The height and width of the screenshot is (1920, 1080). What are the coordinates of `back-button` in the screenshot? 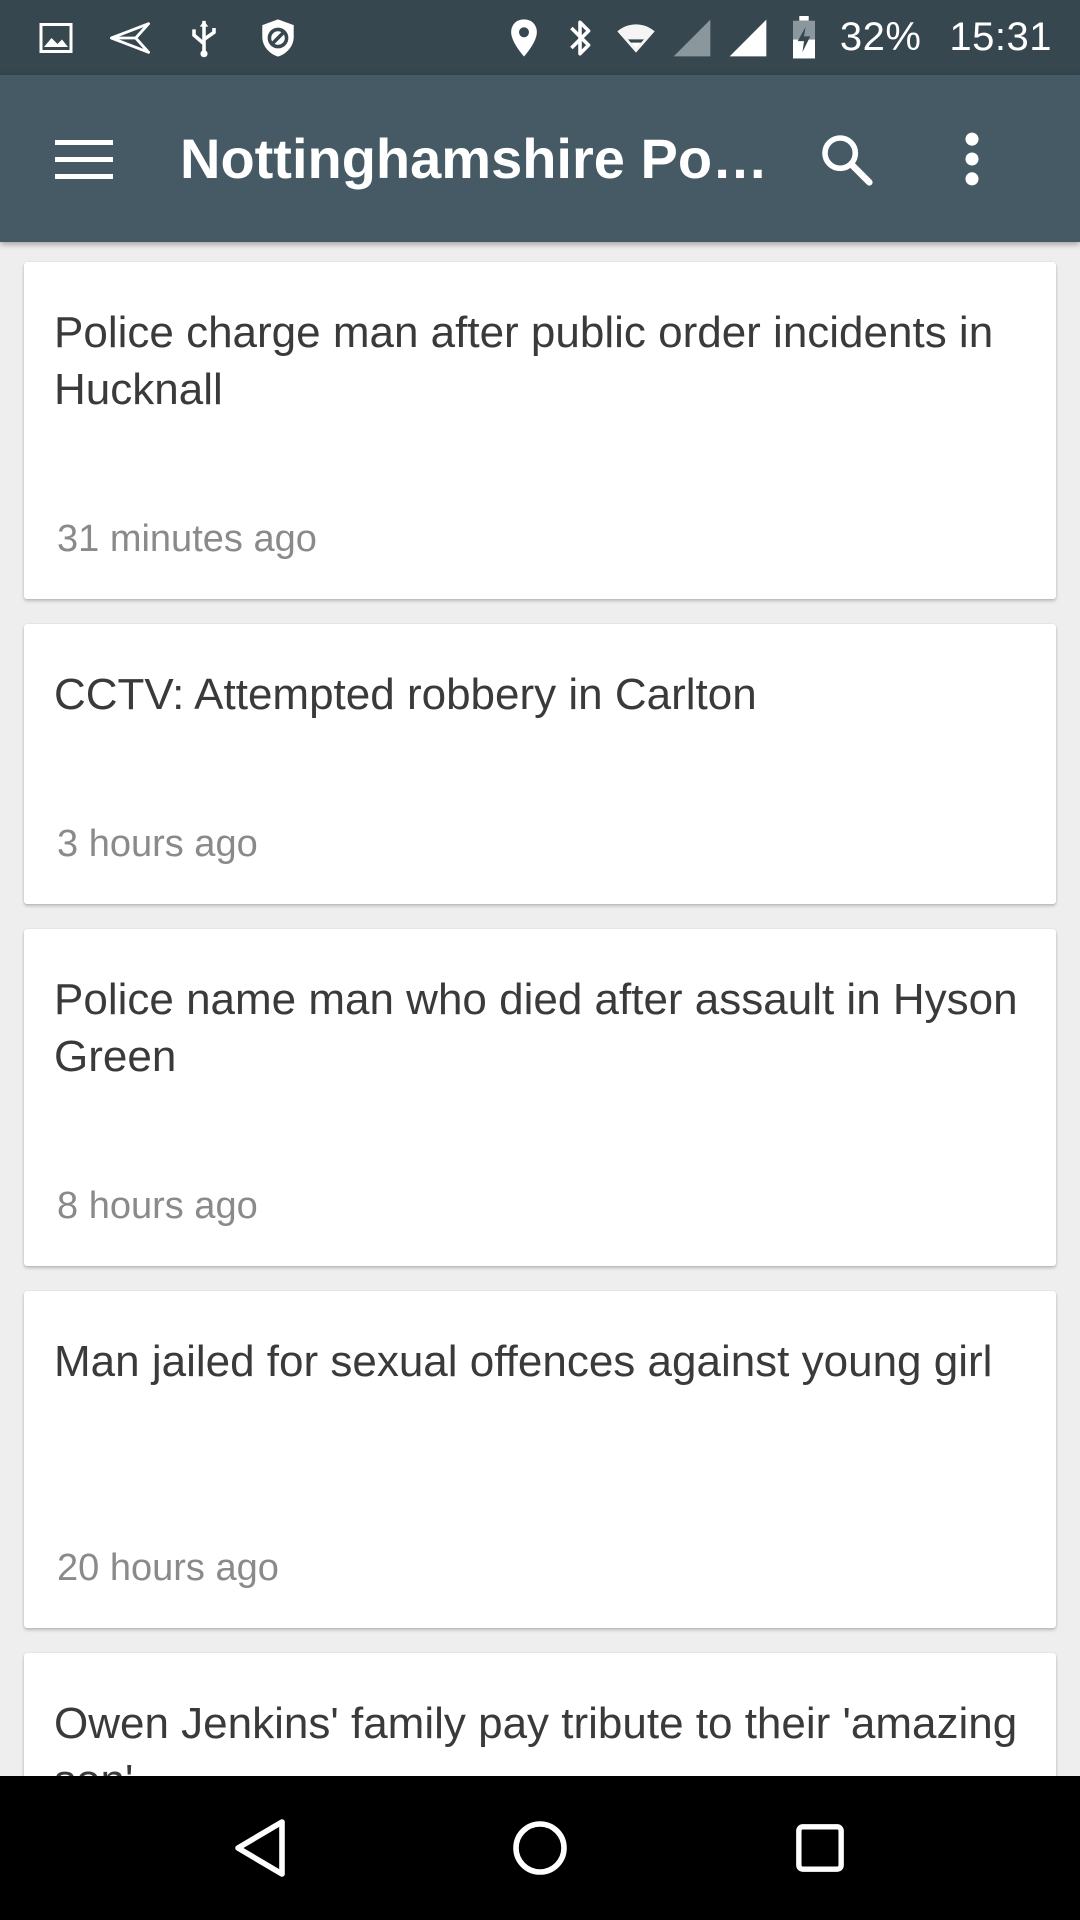 It's located at (260, 1848).